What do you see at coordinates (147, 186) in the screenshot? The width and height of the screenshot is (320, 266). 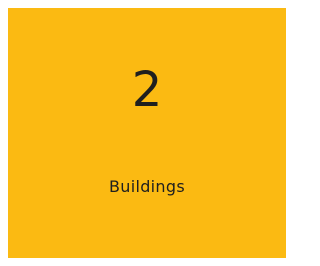 I see `stat-label: Buildings` at bounding box center [147, 186].